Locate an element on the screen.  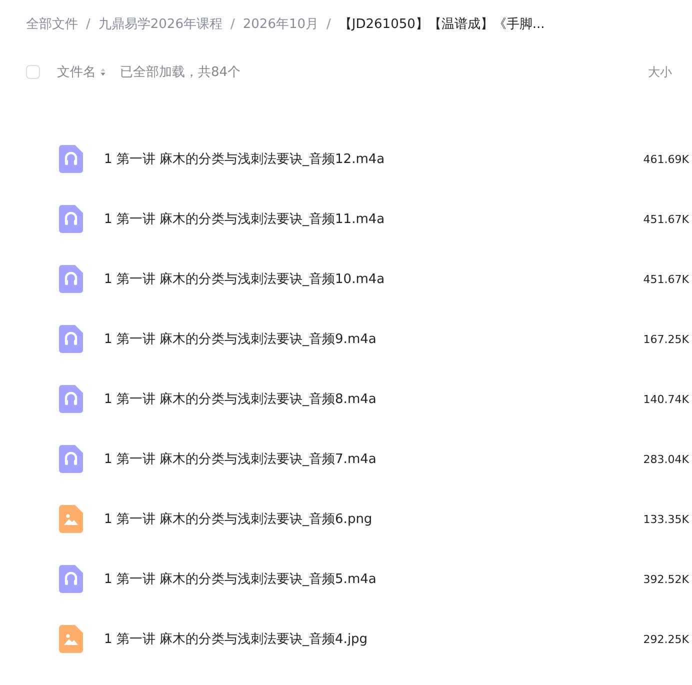
file-name: 1 第一讲 麻木的分类与浅刺法要诀_音频8.m4a is located at coordinates (240, 399).